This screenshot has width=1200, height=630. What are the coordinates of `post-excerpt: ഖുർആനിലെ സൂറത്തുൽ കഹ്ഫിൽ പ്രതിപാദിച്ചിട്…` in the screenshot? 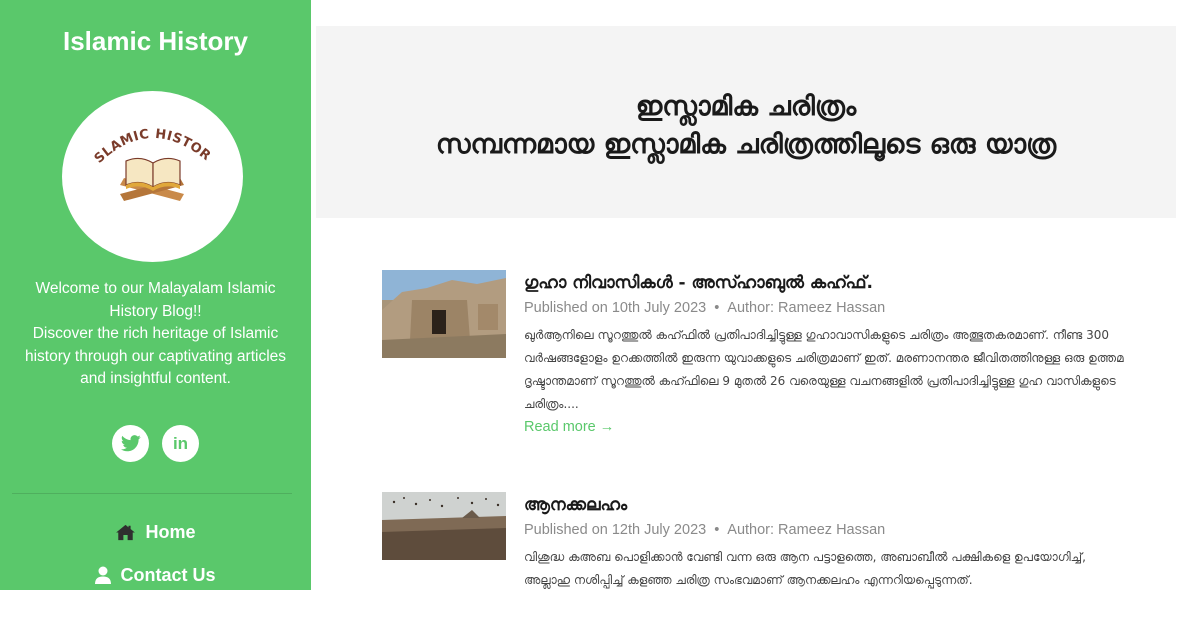 It's located at (824, 369).